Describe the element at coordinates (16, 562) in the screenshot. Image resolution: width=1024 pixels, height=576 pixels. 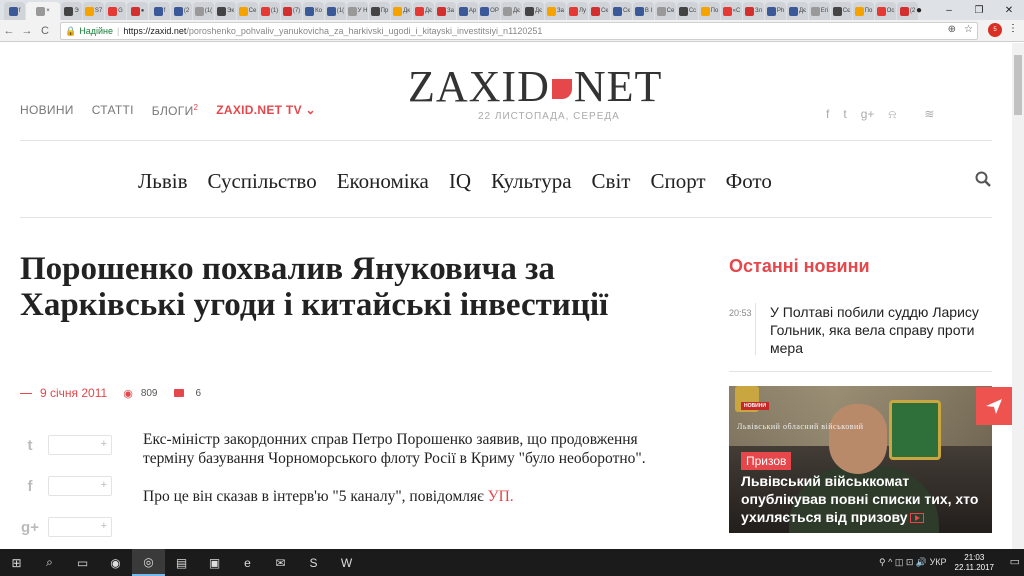
I see `start-button: ⊞` at that location.